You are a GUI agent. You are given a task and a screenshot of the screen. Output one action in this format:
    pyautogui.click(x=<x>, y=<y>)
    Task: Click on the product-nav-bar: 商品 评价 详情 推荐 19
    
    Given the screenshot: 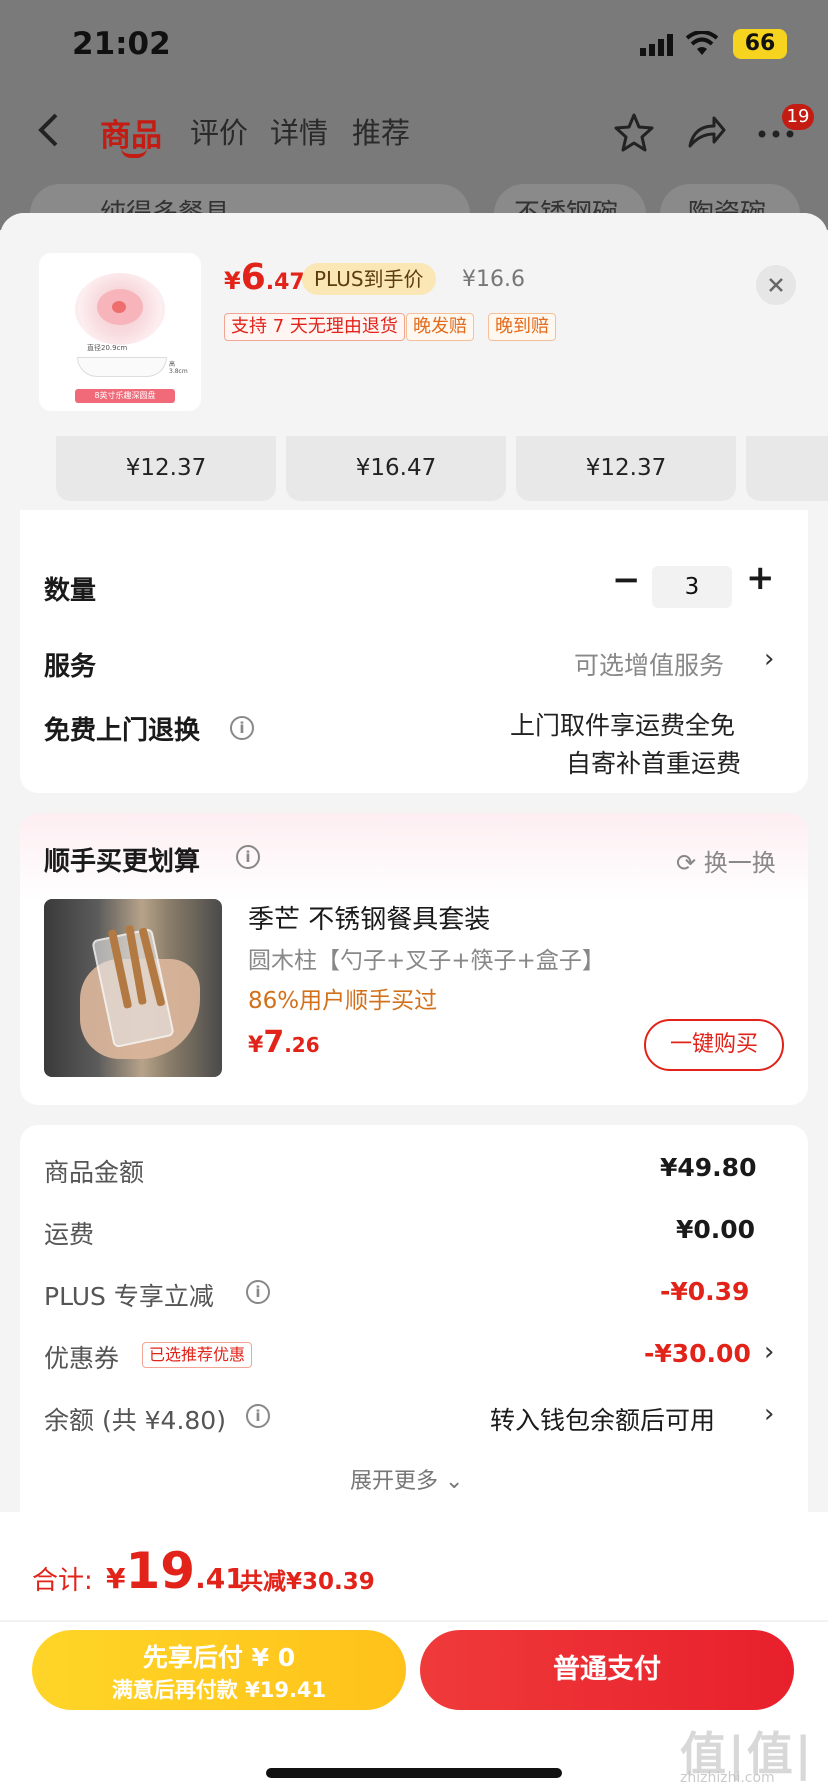 What is the action you would take?
    pyautogui.click(x=414, y=131)
    